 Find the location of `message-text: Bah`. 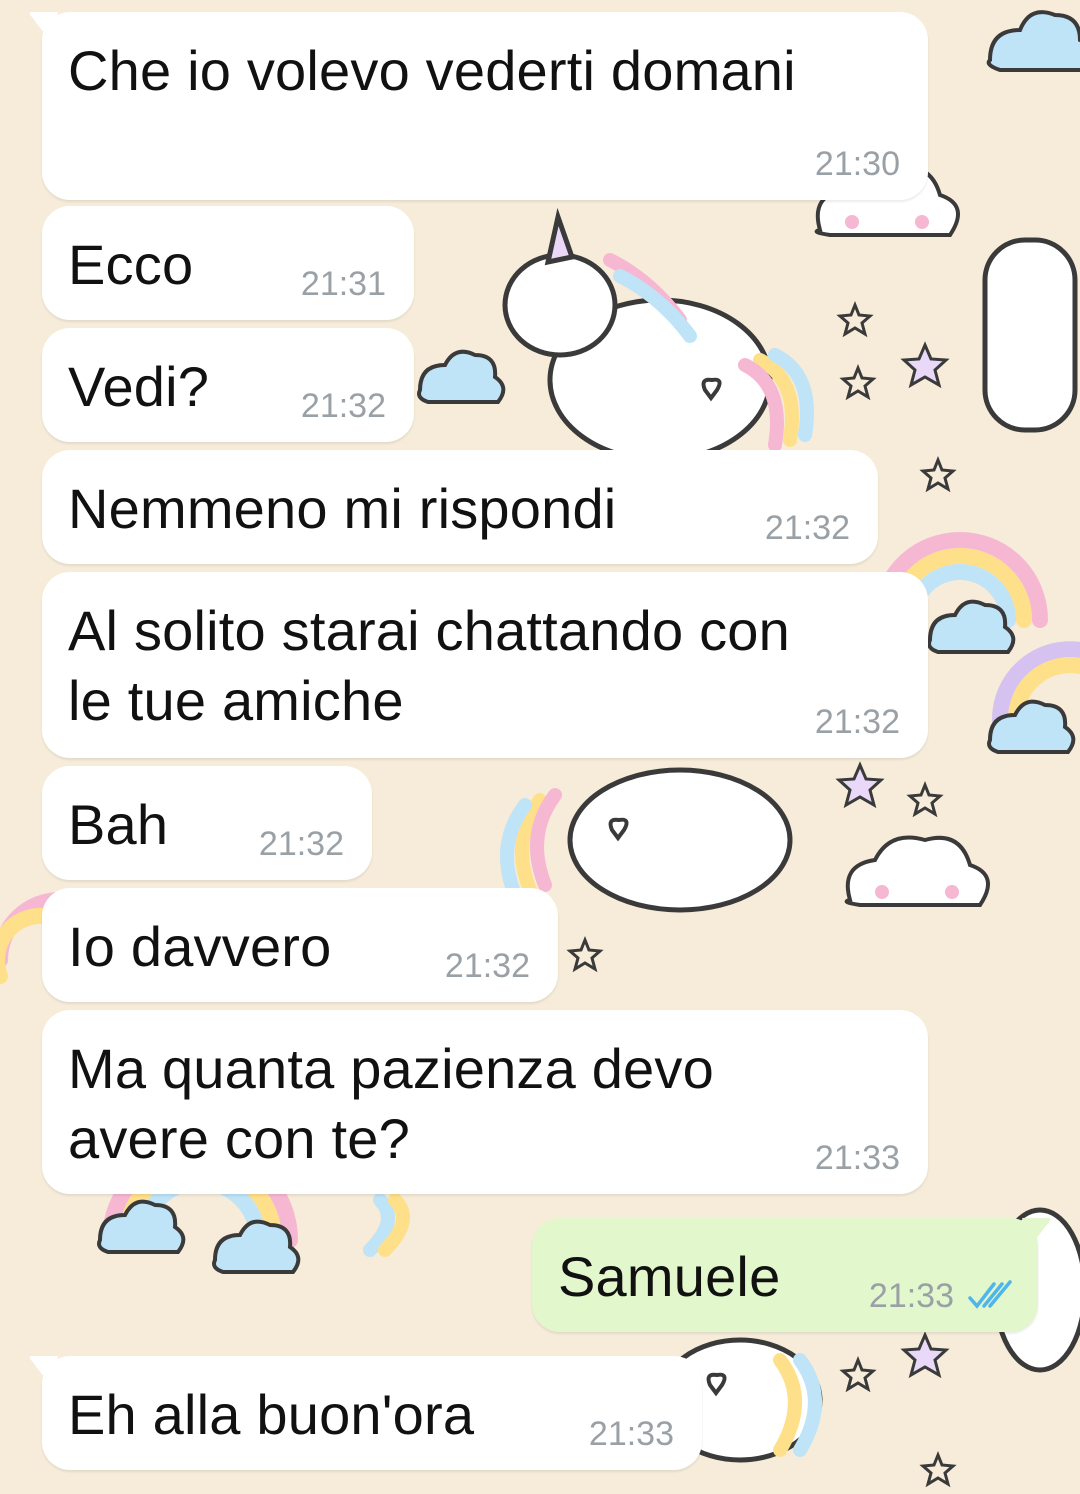

message-text: Bah is located at coordinates (118, 824).